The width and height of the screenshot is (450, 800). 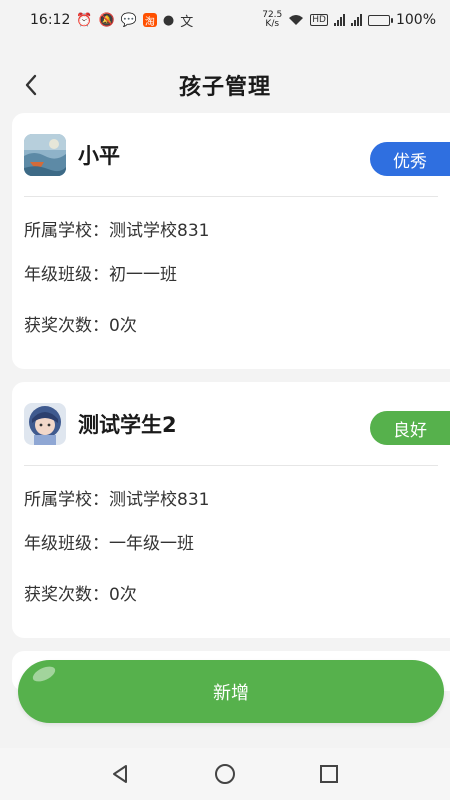 I want to click on status-badge: 良好, so click(x=410, y=428).